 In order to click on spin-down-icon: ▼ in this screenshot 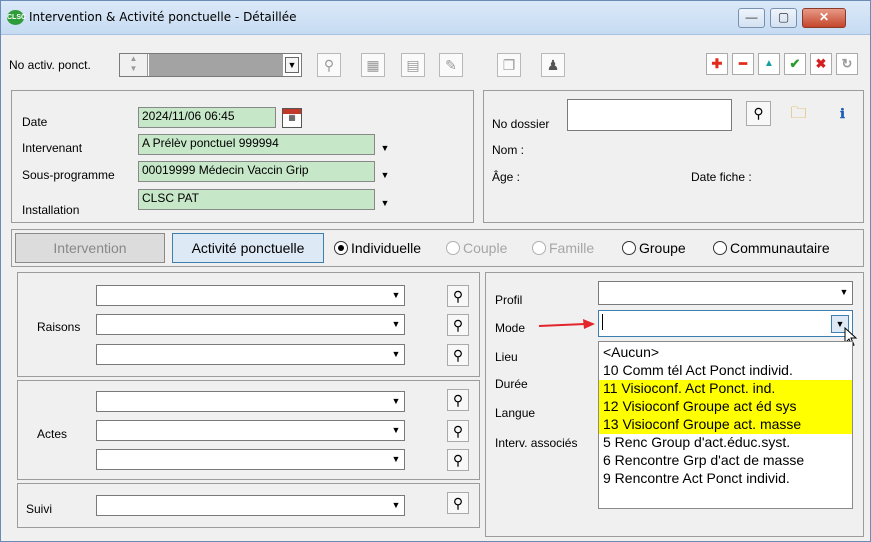, I will do `click(133, 69)`.